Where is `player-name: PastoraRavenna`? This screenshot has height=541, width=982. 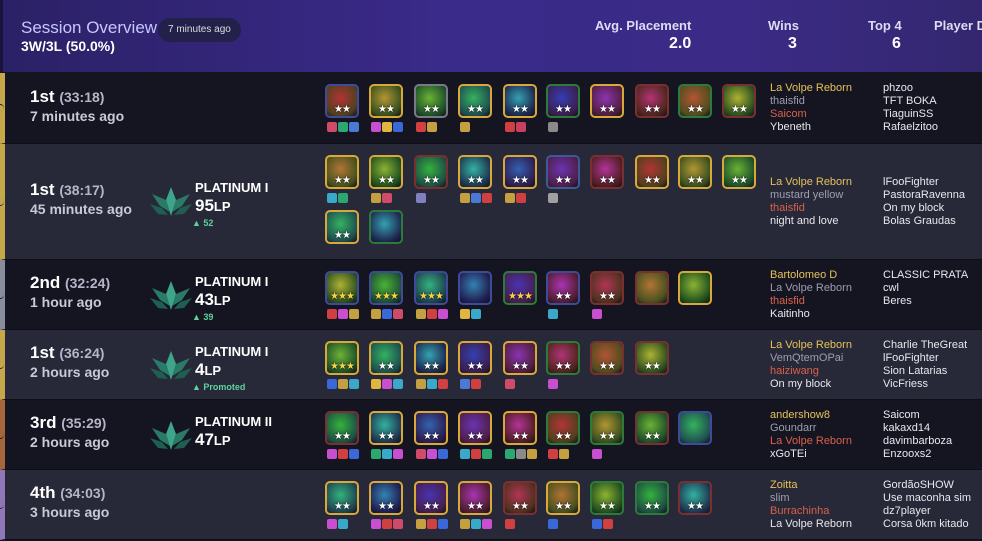 player-name: PastoraRavenna is located at coordinates (924, 195).